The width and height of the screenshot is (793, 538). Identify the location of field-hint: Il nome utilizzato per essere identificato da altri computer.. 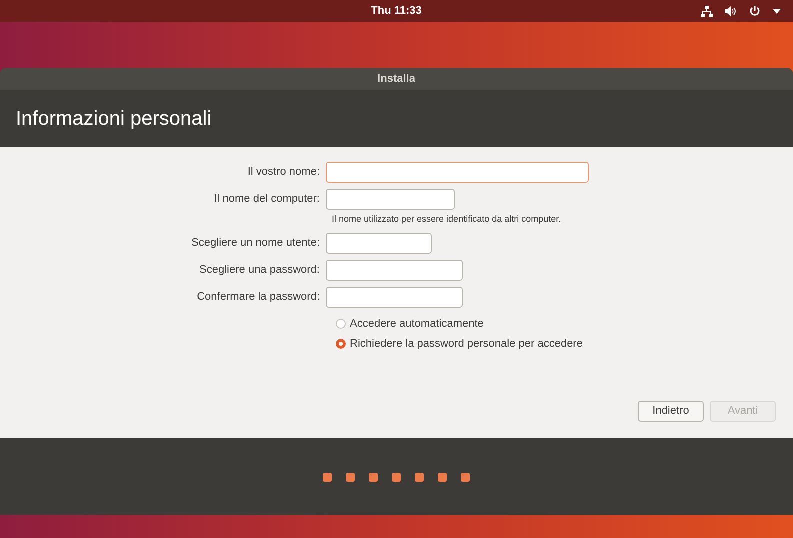
(447, 219).